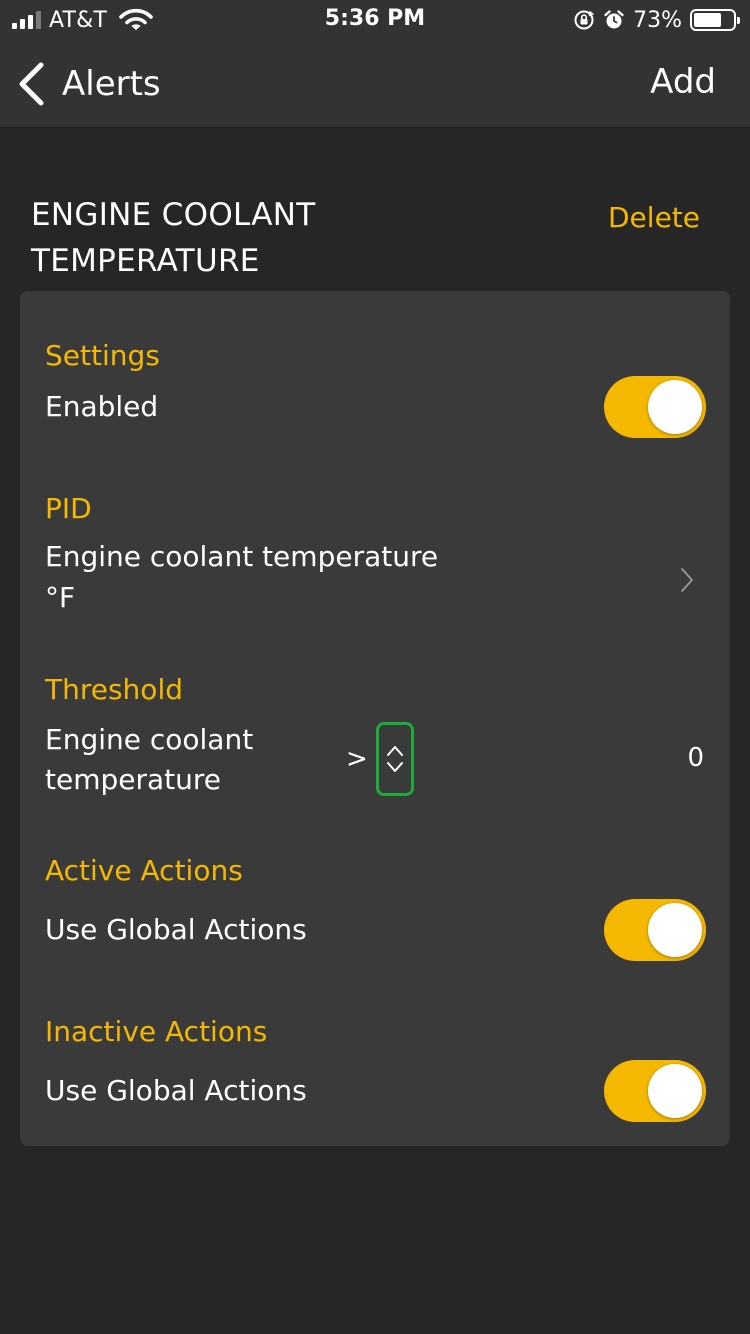 The width and height of the screenshot is (750, 1334). Describe the element at coordinates (176, 1090) in the screenshot. I see `inactive-actions-option-label: Use Global Actions` at that location.